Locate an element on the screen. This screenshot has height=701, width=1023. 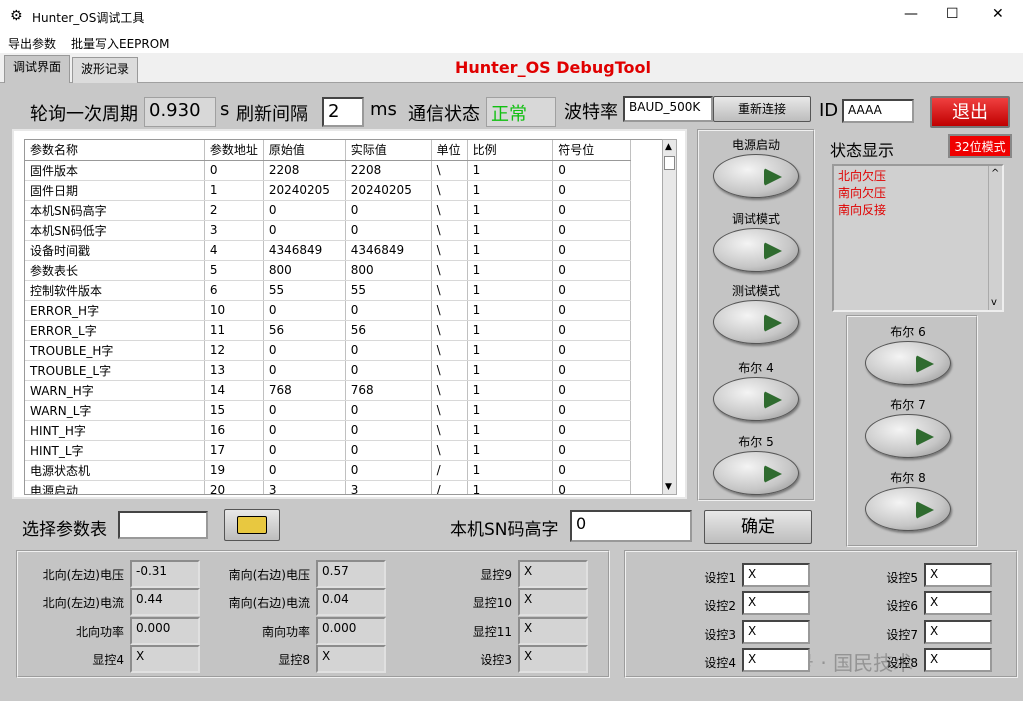
table-row: HINT_L字 17 0 0 \ 1 0 is located at coordinates (328, 450).